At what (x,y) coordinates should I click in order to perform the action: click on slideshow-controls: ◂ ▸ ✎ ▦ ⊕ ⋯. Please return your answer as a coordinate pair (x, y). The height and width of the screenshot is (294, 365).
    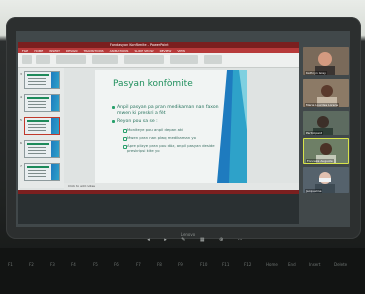
    Looking at the image, I should click on (195, 240).